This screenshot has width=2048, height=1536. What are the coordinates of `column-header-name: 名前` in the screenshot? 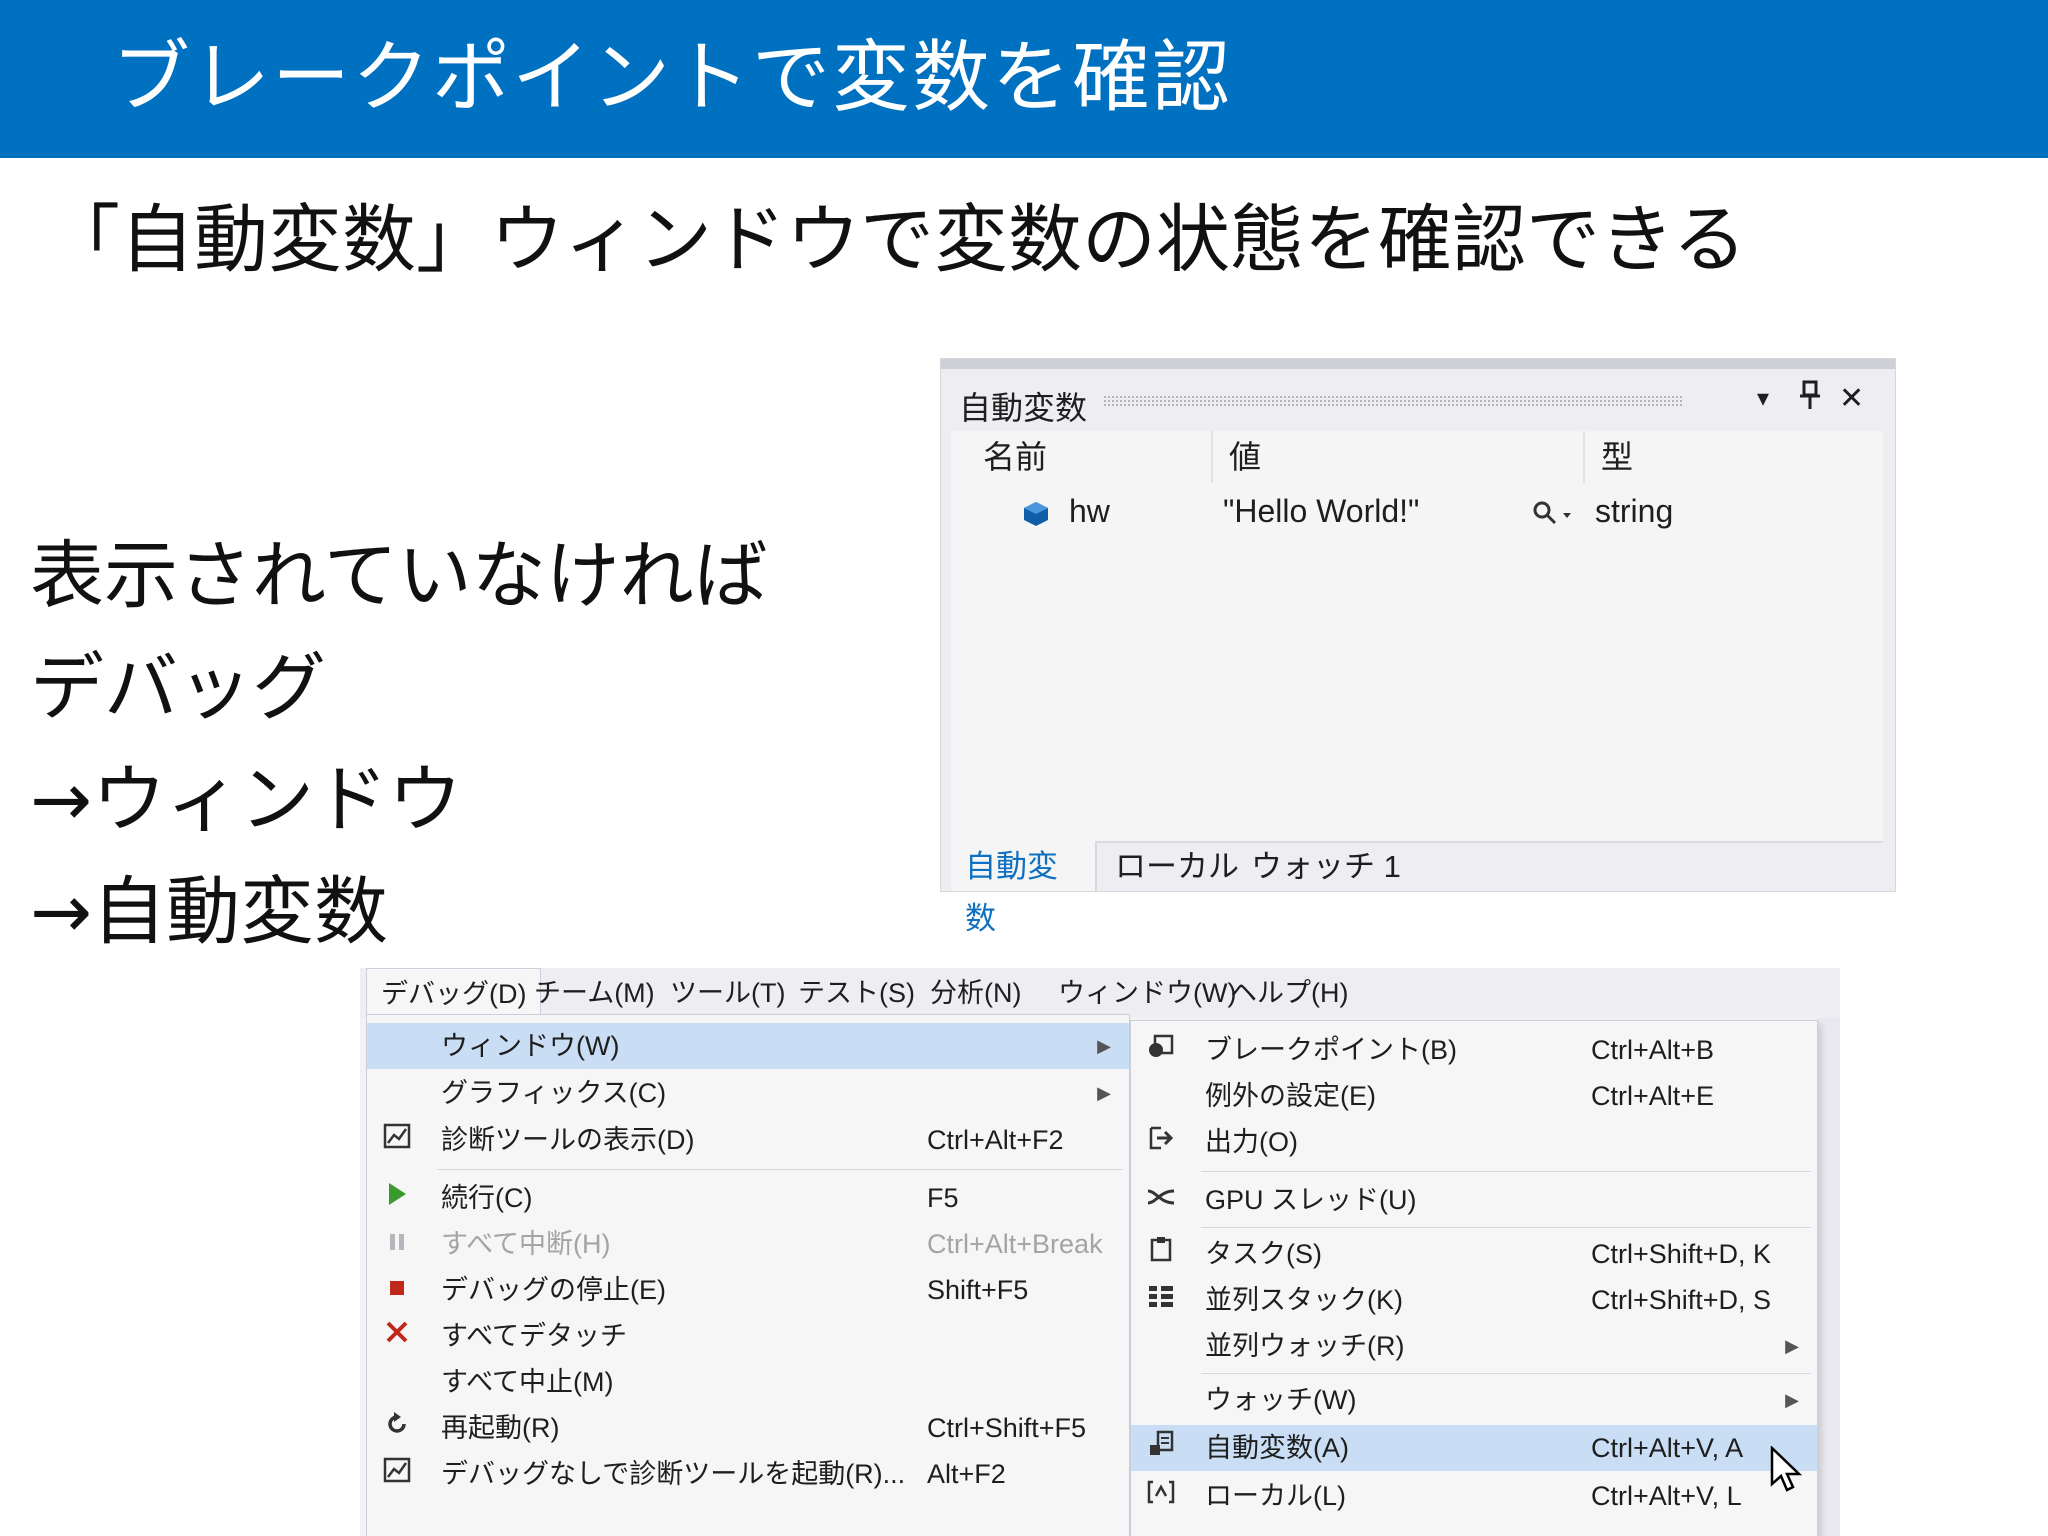 It's located at (1090, 457).